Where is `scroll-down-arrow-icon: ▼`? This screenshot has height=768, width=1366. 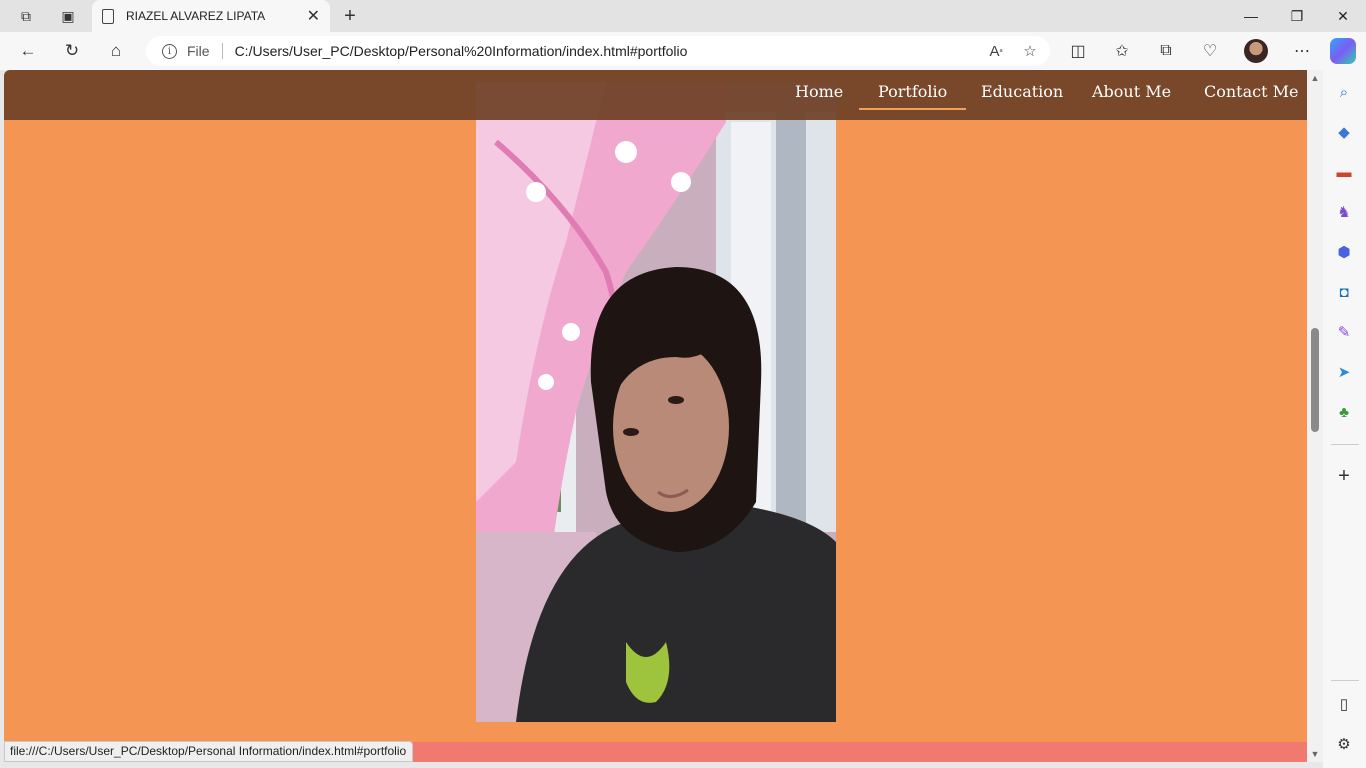 scroll-down-arrow-icon: ▼ is located at coordinates (1315, 754).